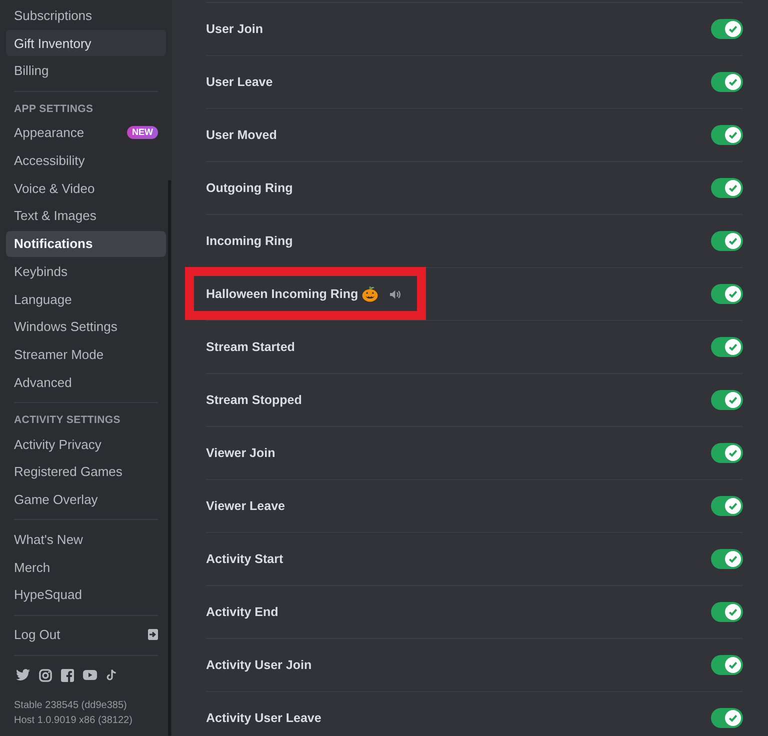 The image size is (768, 736). What do you see at coordinates (153, 634) in the screenshot?
I see `exit-icon` at bounding box center [153, 634].